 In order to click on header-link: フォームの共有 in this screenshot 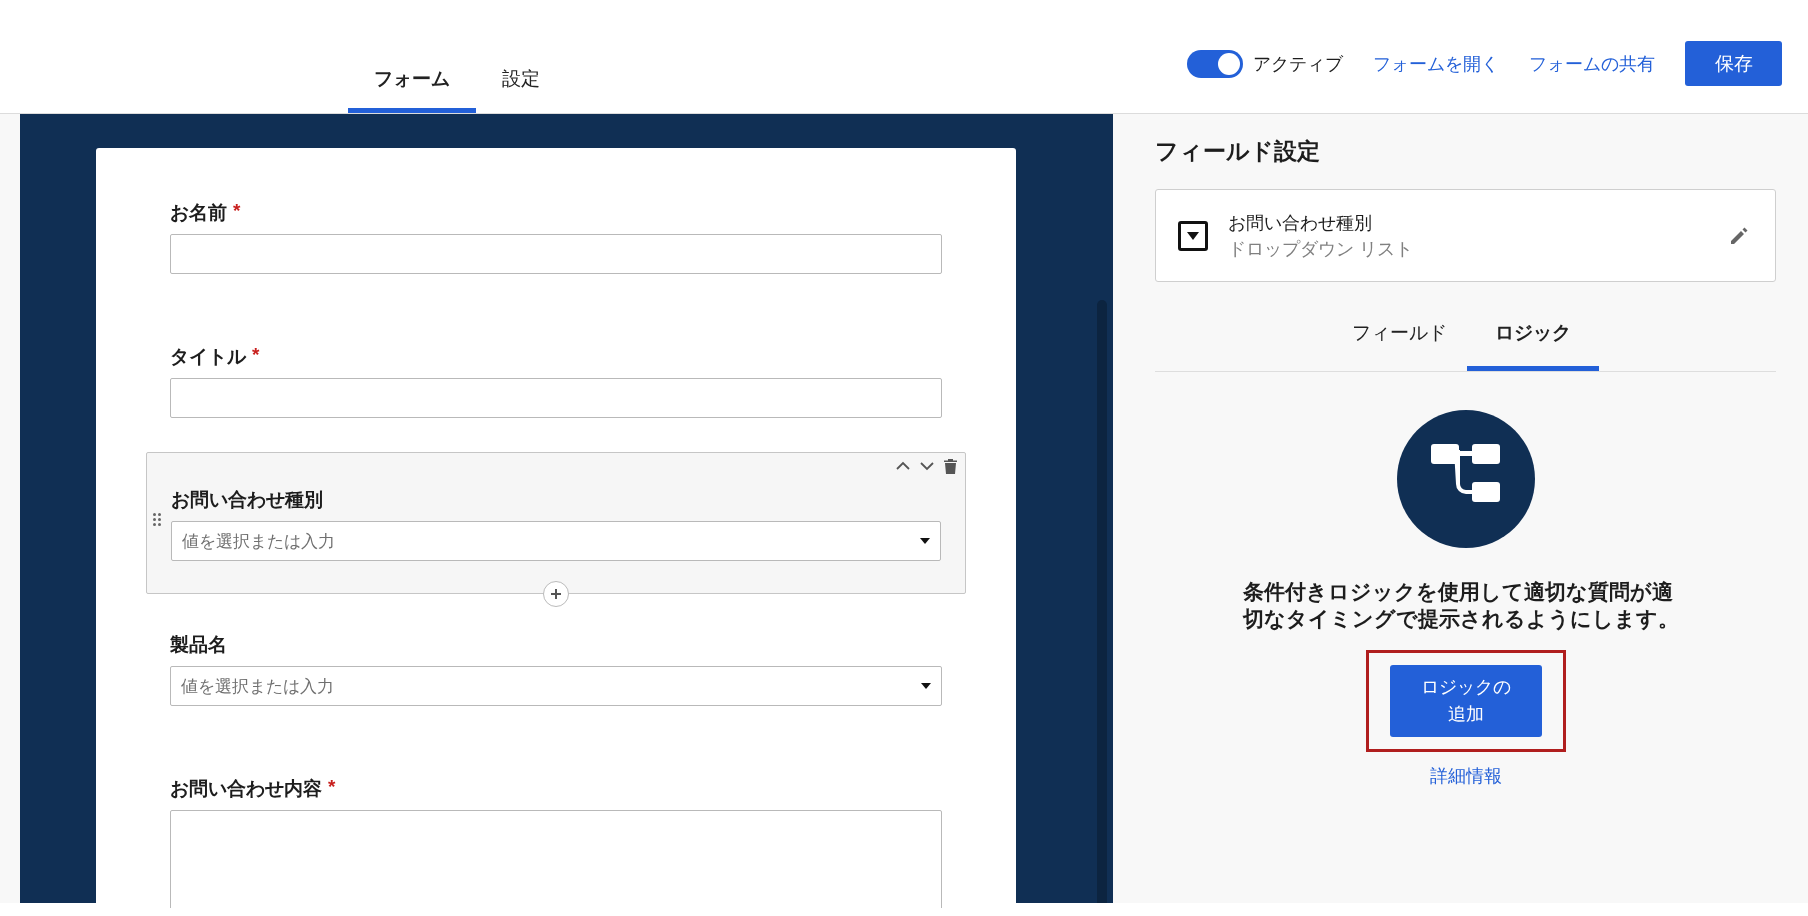, I will do `click(1592, 63)`.